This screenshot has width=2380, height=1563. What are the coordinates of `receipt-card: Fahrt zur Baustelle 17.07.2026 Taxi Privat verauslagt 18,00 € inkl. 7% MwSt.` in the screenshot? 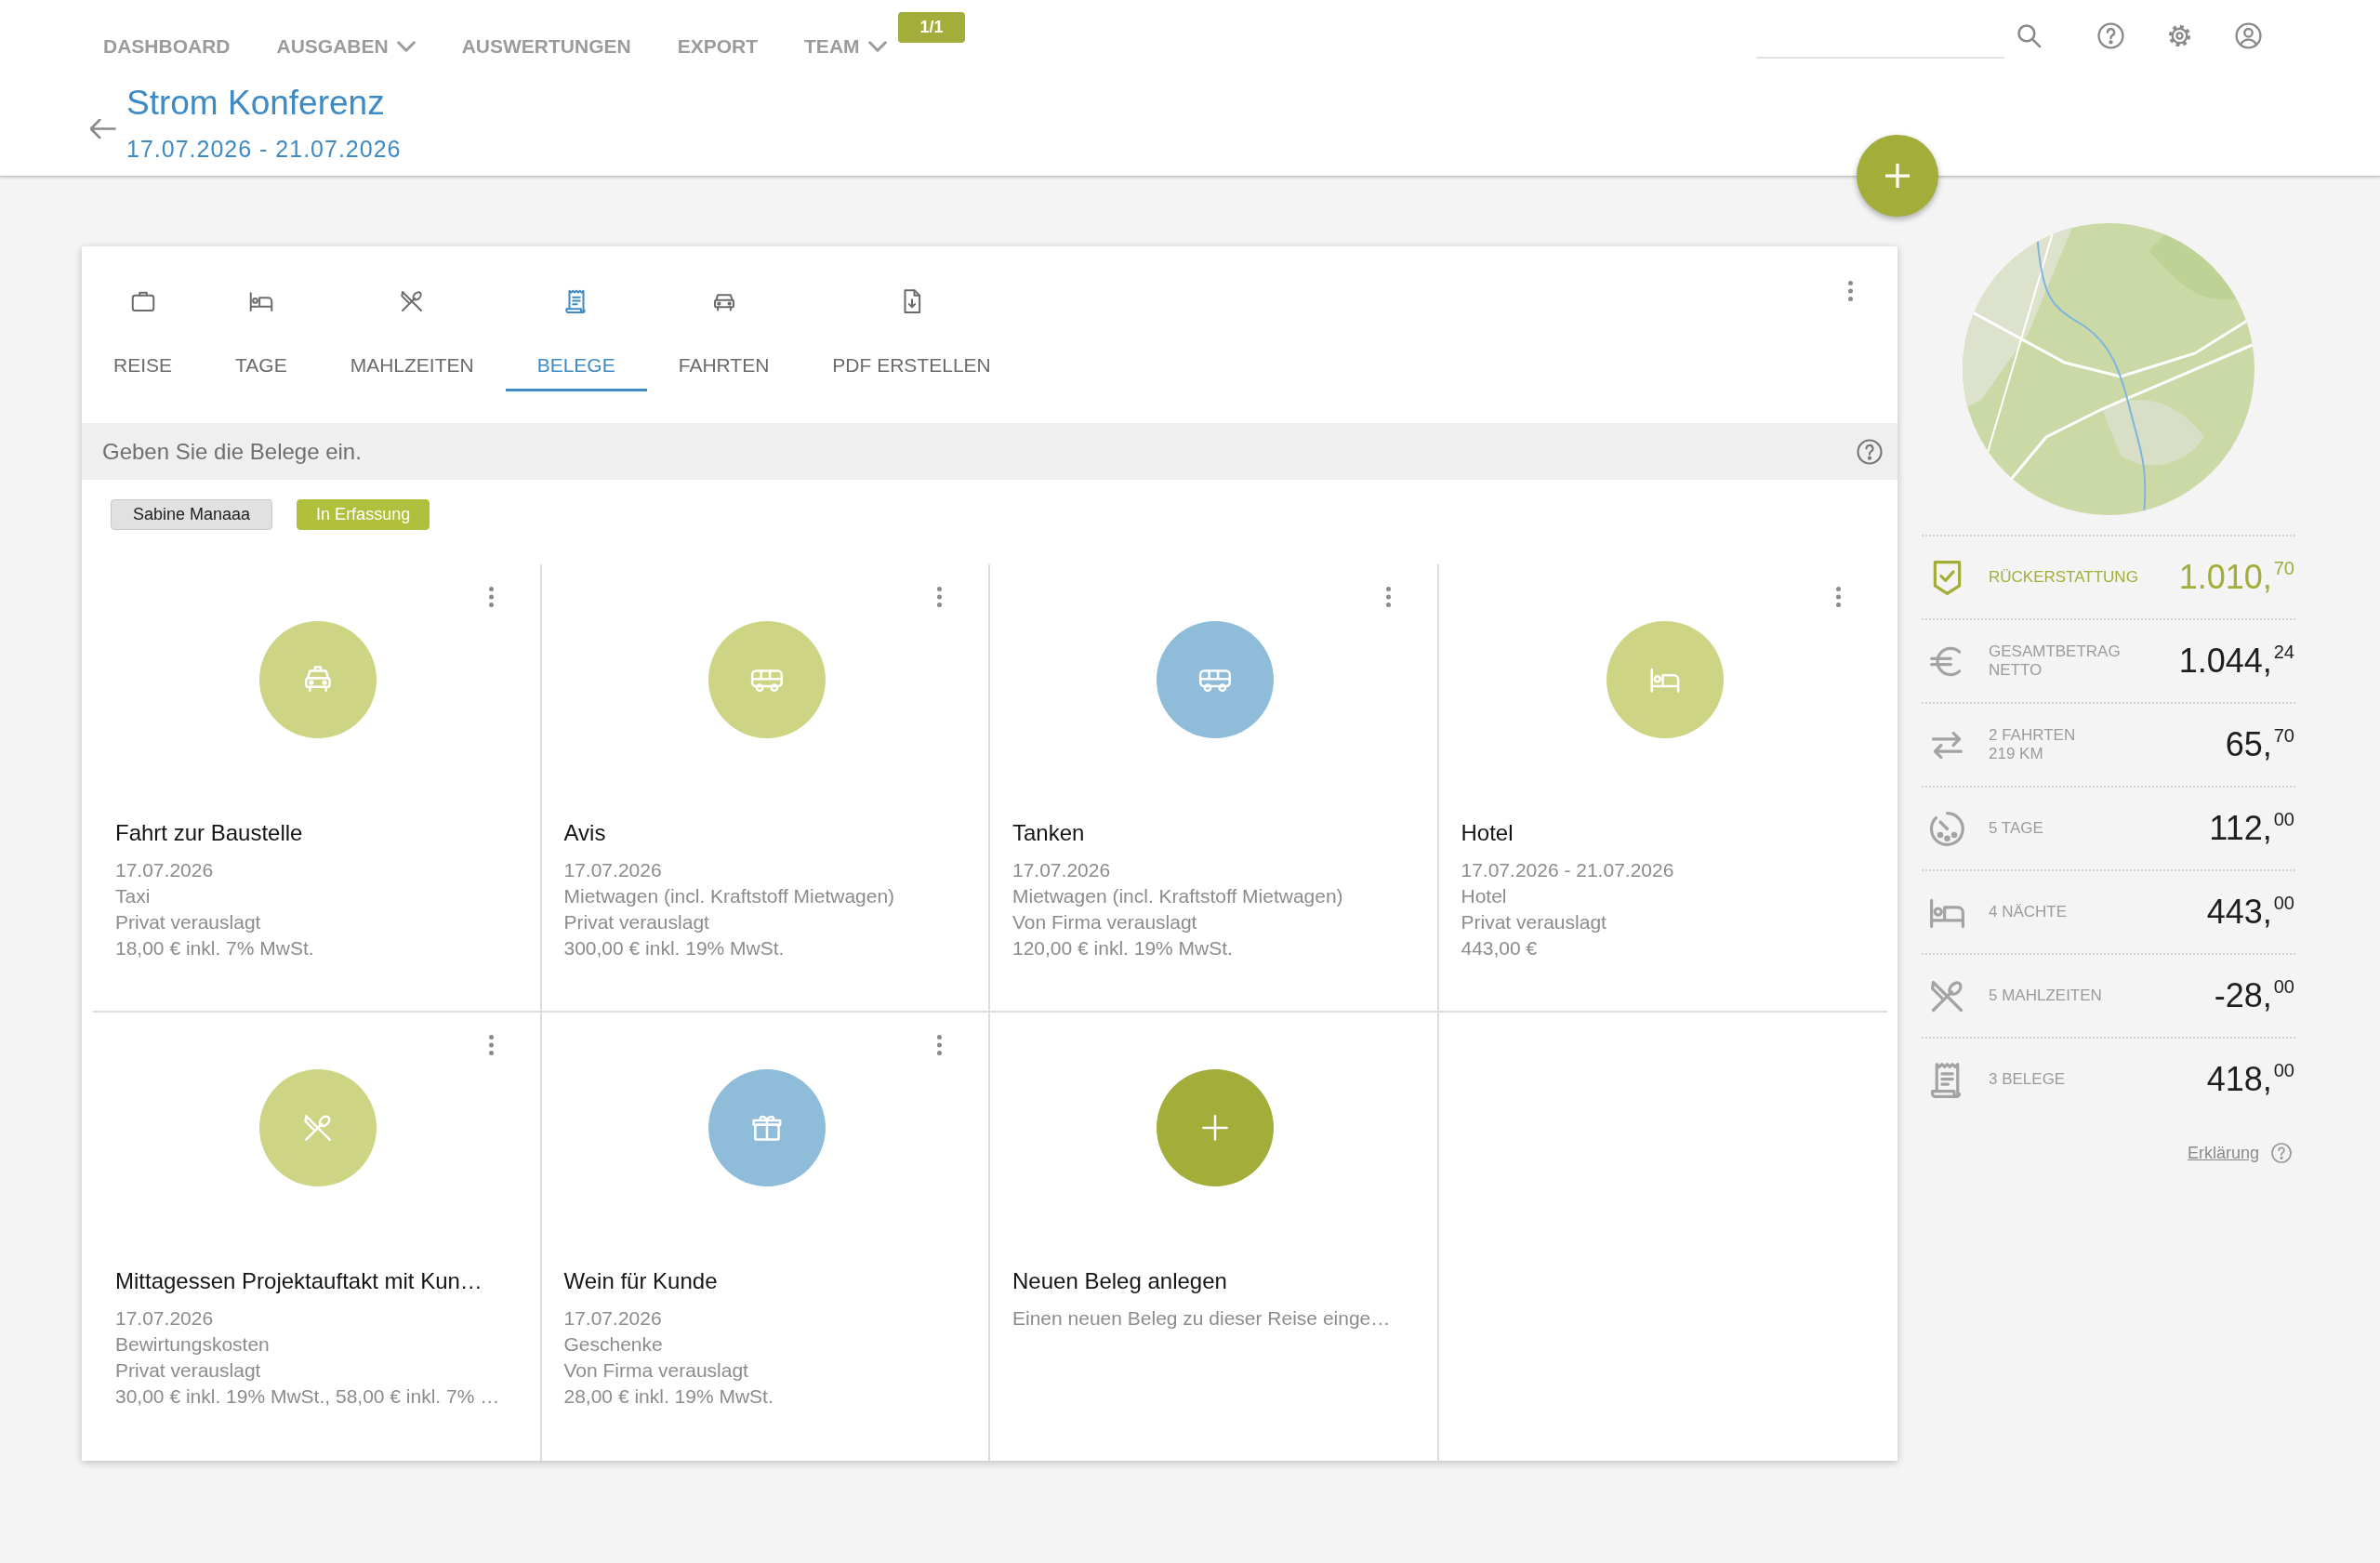 It's located at (317, 789).